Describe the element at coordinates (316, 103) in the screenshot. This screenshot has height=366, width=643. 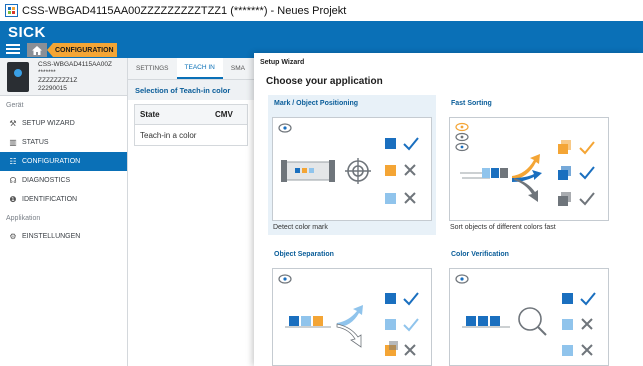
I see `card-title: Mark / Object Positioning` at that location.